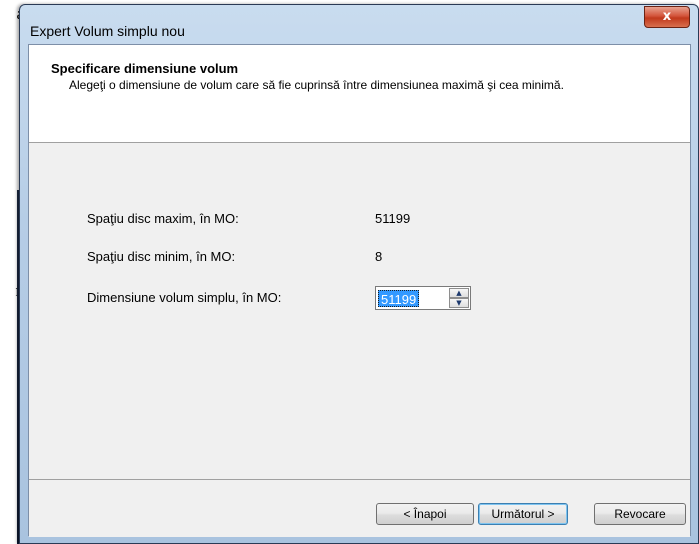  What do you see at coordinates (107, 31) in the screenshot?
I see `window-title: Expert Volum simplu nou` at bounding box center [107, 31].